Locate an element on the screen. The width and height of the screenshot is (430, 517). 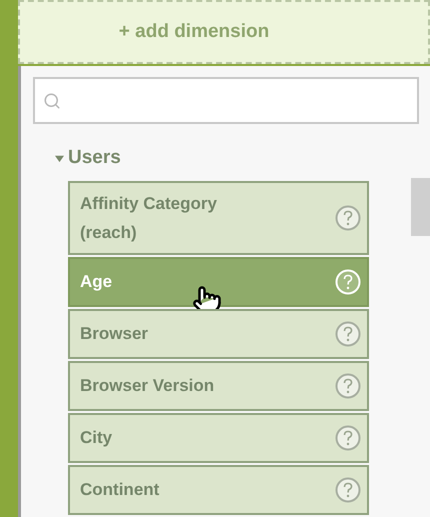
search-field is located at coordinates (226, 100).